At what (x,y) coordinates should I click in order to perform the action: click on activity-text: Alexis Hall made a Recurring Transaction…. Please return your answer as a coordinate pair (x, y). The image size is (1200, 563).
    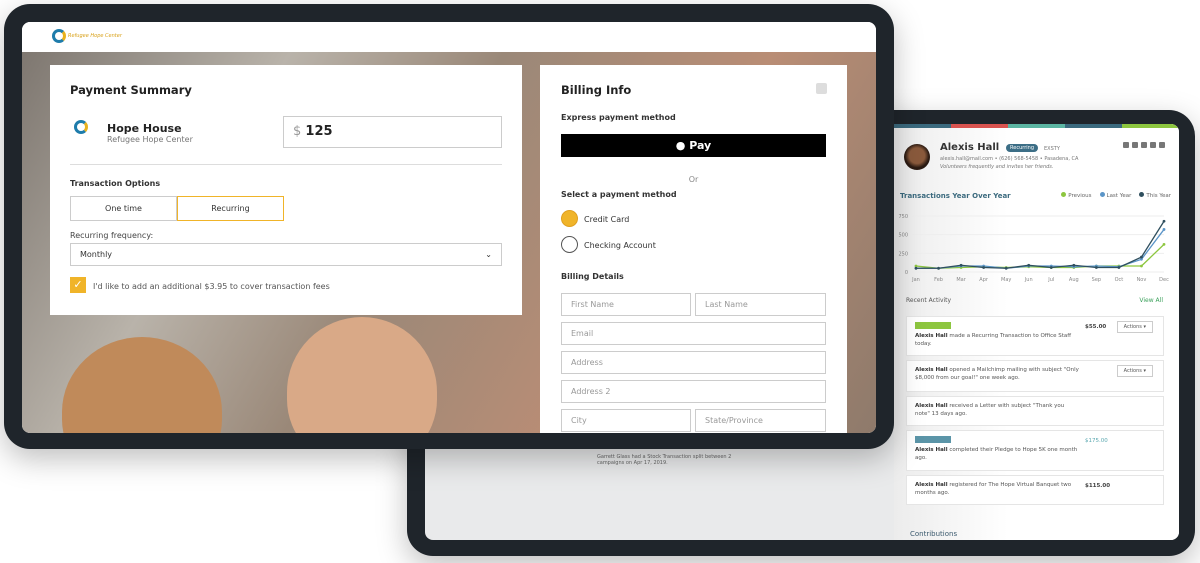
    Looking at the image, I should click on (993, 340).